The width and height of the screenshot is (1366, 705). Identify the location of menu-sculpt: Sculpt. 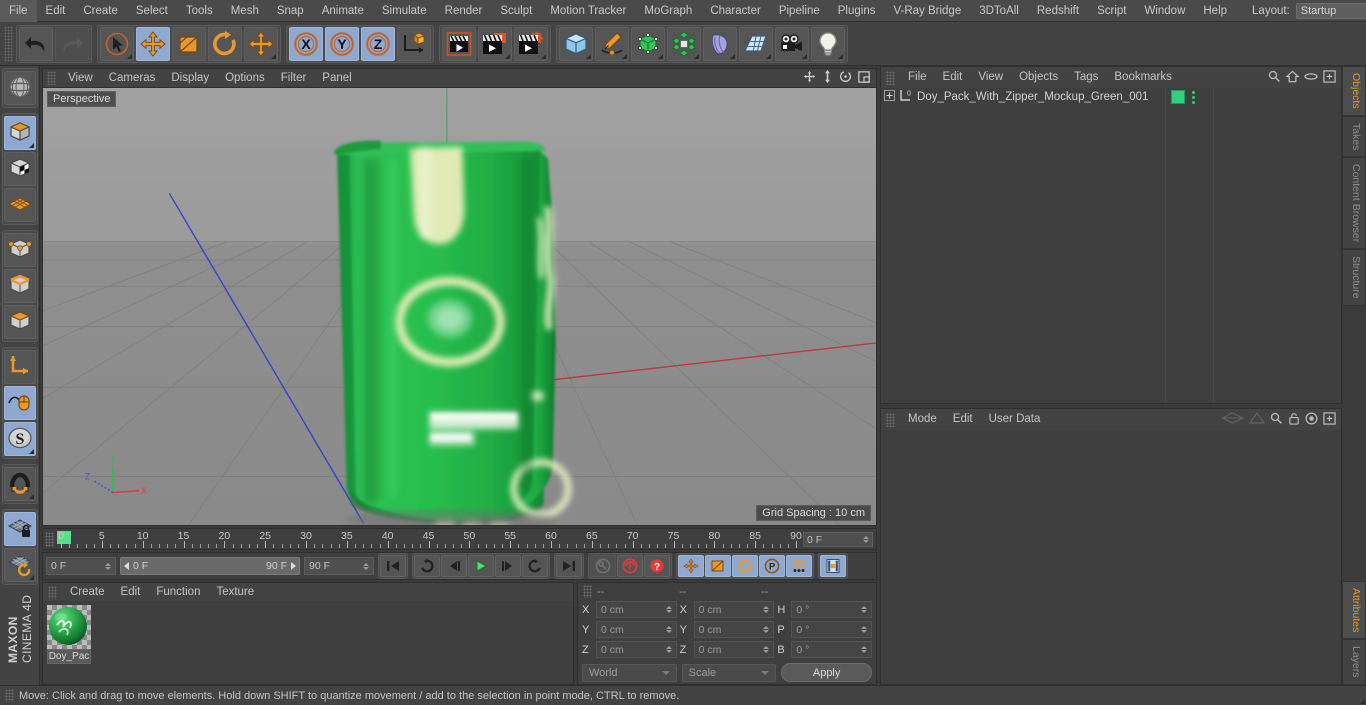
(516, 11).